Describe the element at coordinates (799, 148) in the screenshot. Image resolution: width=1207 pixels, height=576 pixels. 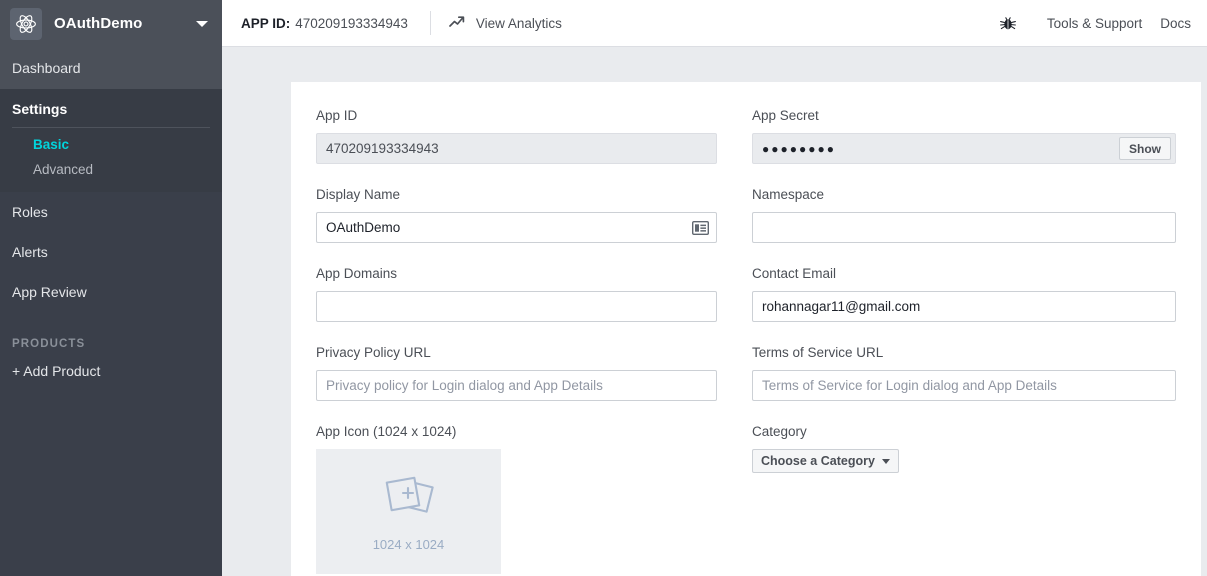
I see `app-secret-value: ●●●●●●●●` at that location.